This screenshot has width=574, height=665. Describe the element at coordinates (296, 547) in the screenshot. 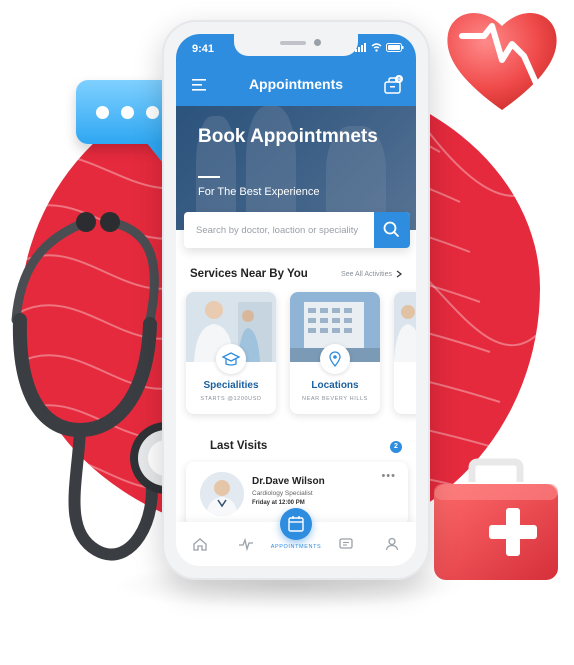

I see `appointments-tab-label: APPOINTMENTS` at that location.